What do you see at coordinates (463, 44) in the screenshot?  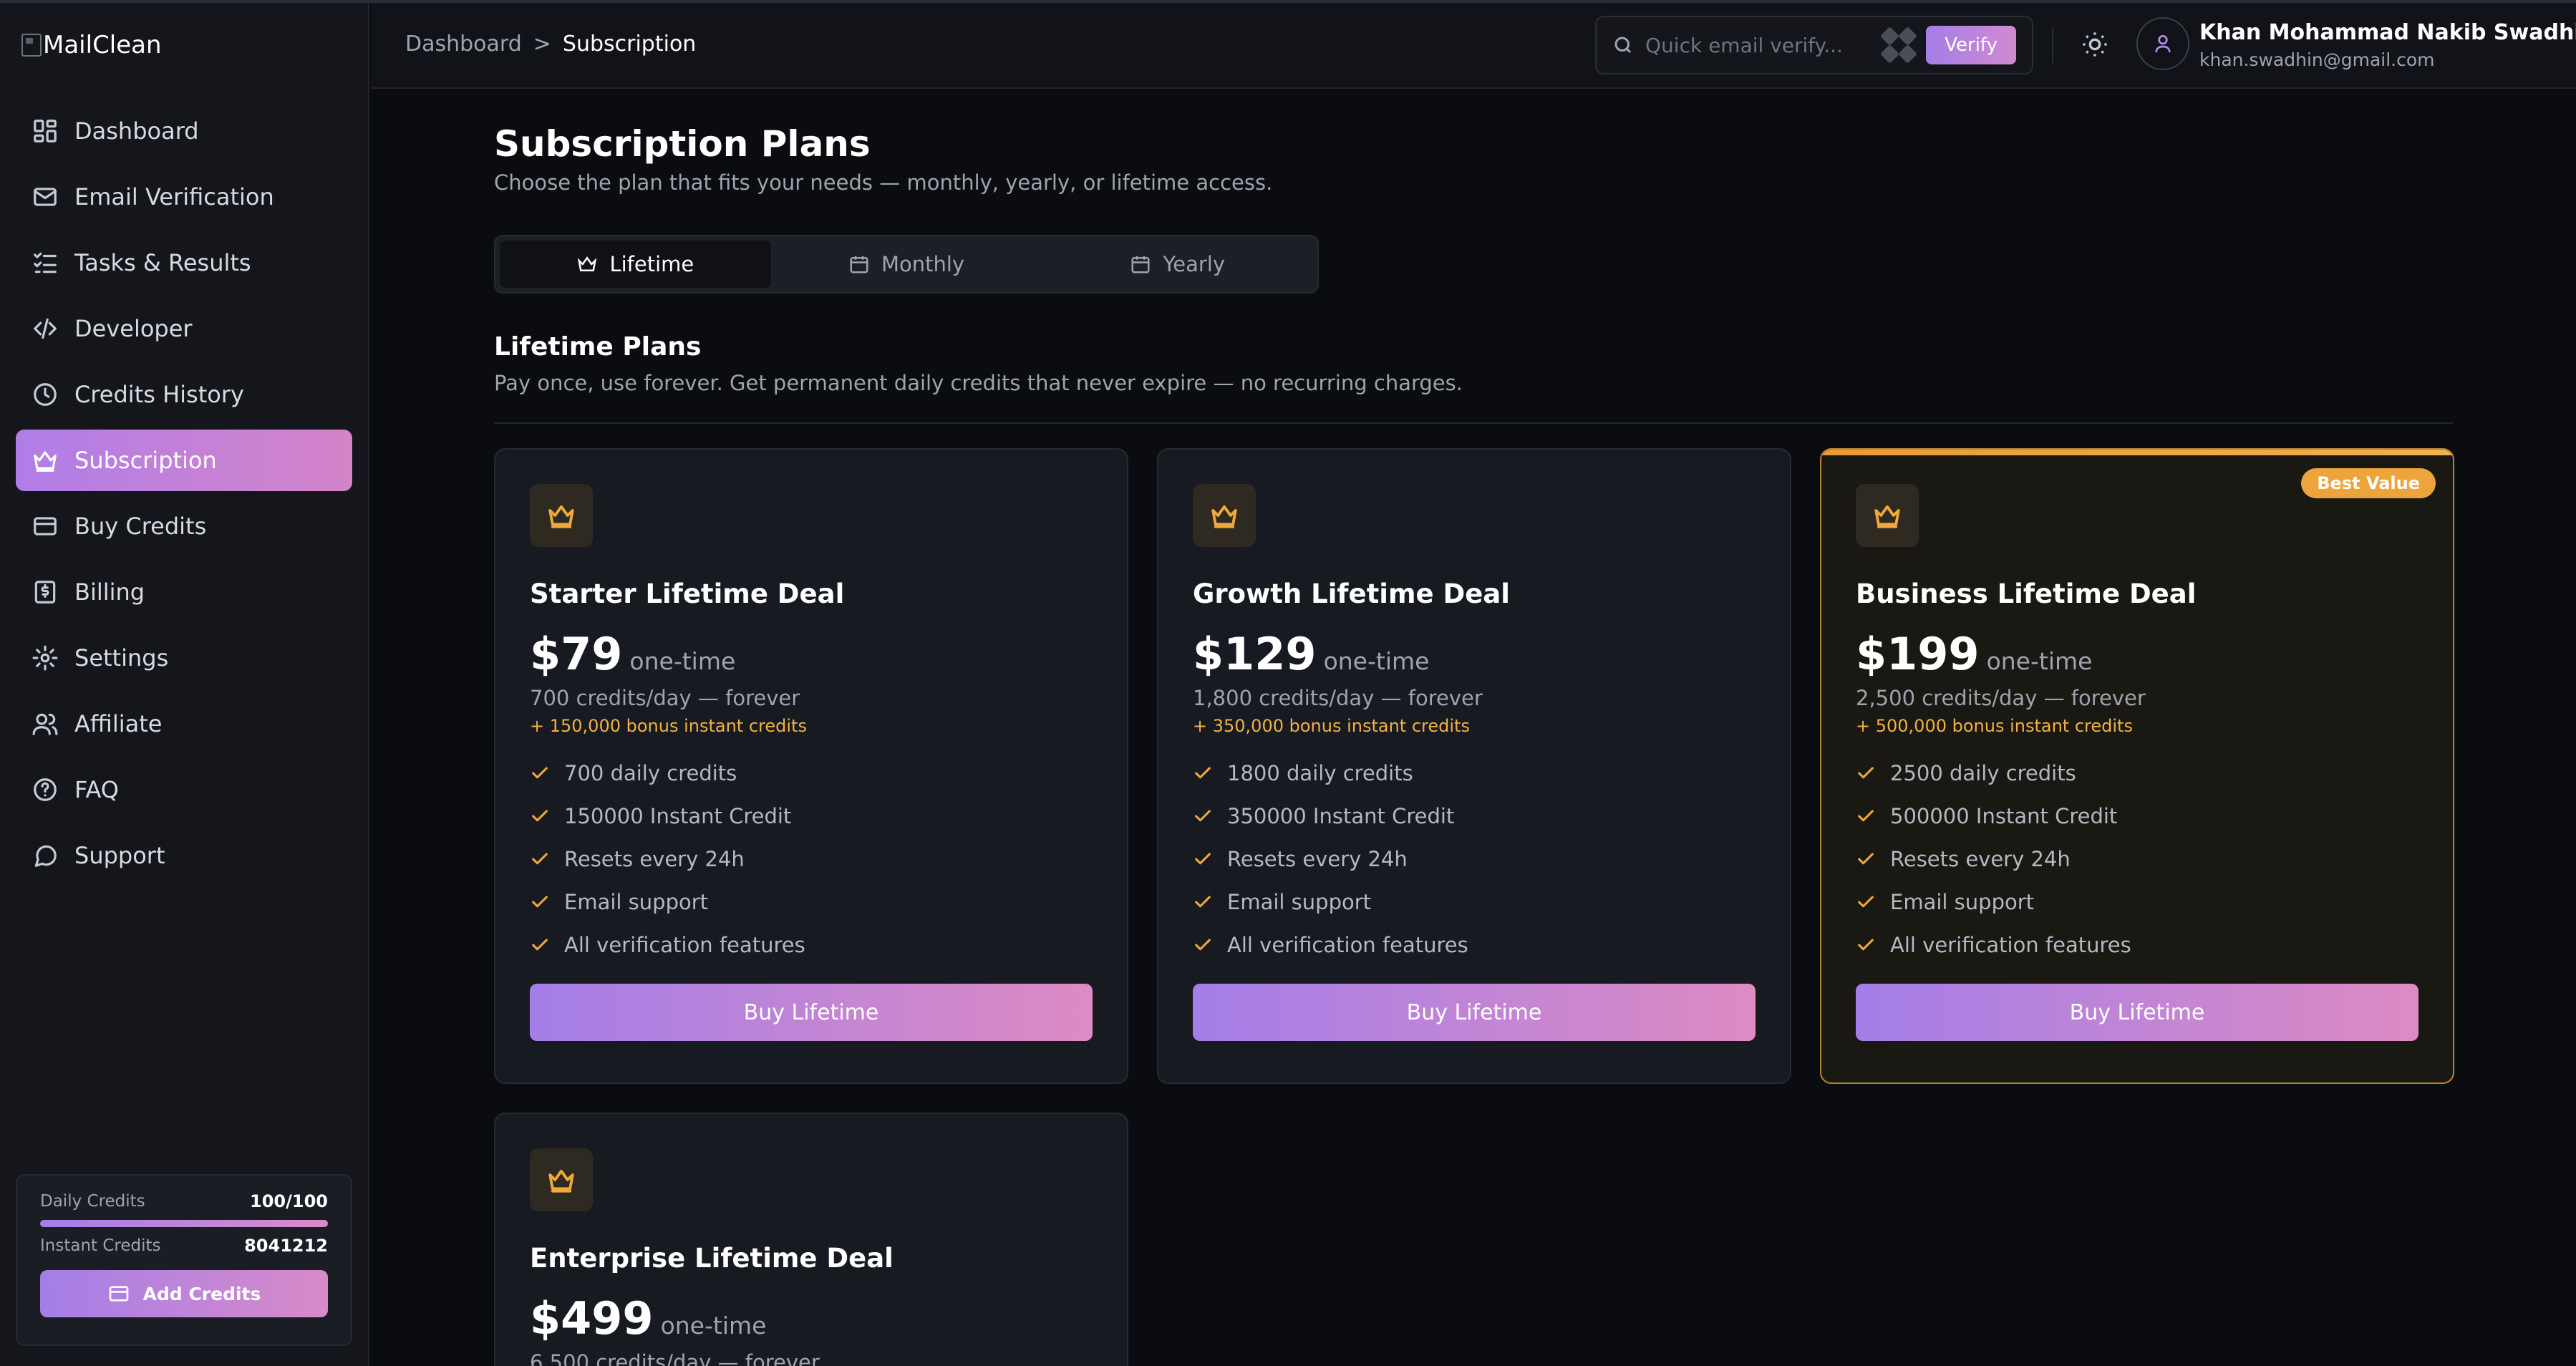 I see `breadcrumb-root: Dashboard` at bounding box center [463, 44].